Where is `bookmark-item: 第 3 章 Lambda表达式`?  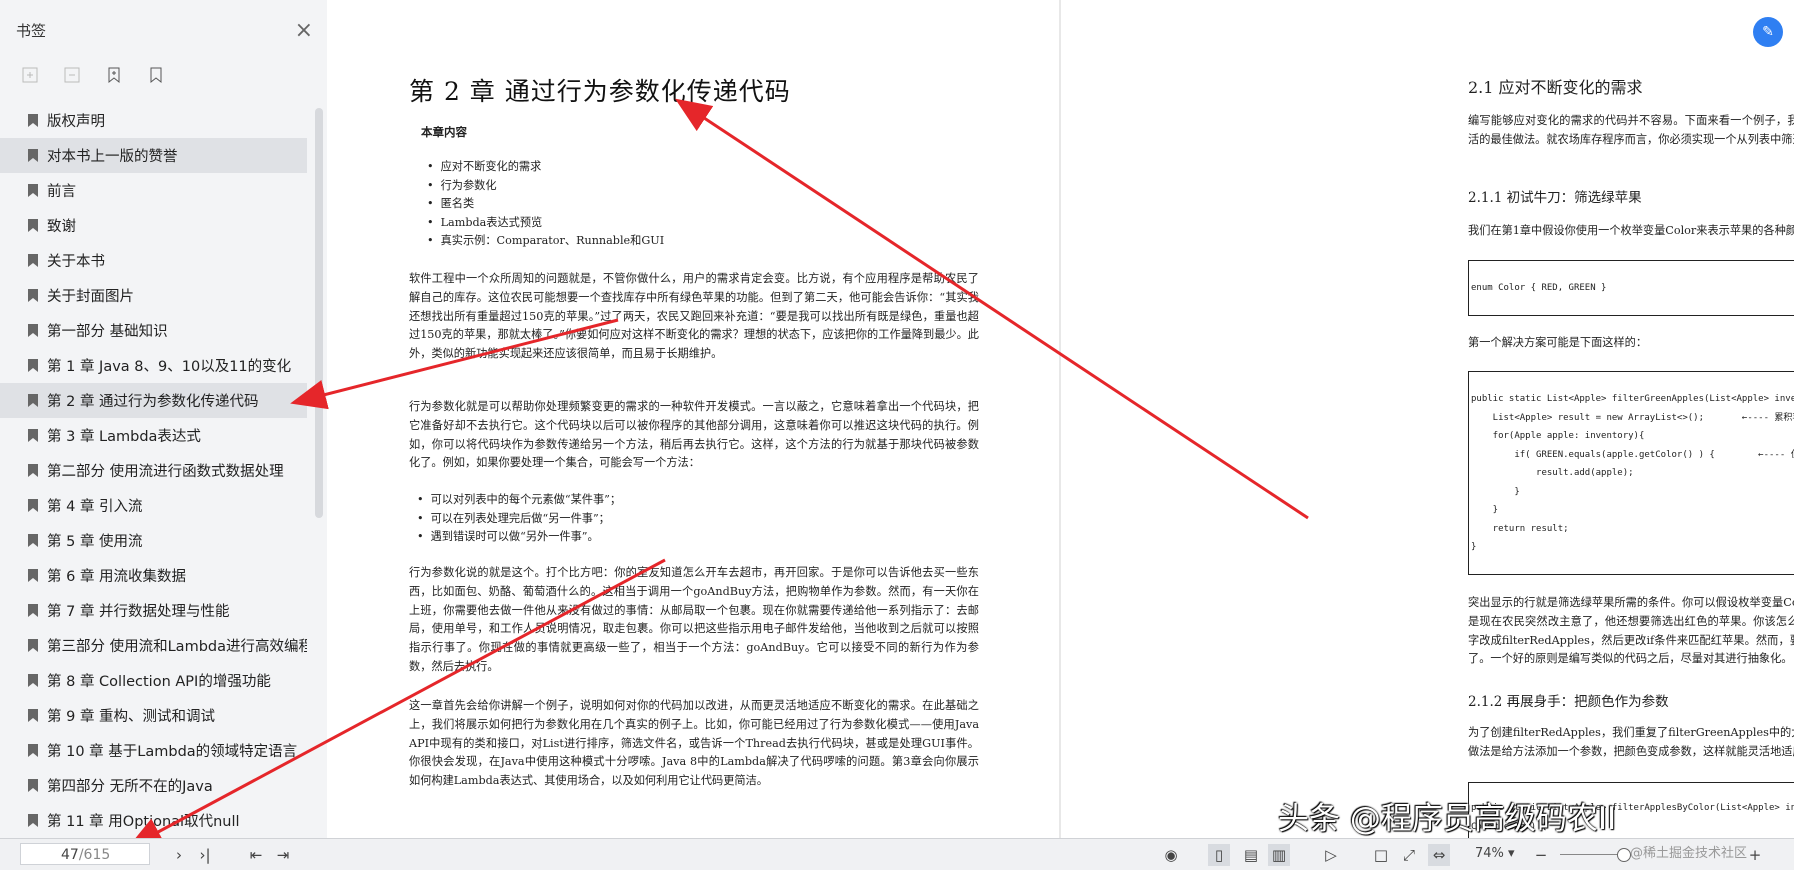
bookmark-item: 第 3 章 Lambda表达式 is located at coordinates (153, 435).